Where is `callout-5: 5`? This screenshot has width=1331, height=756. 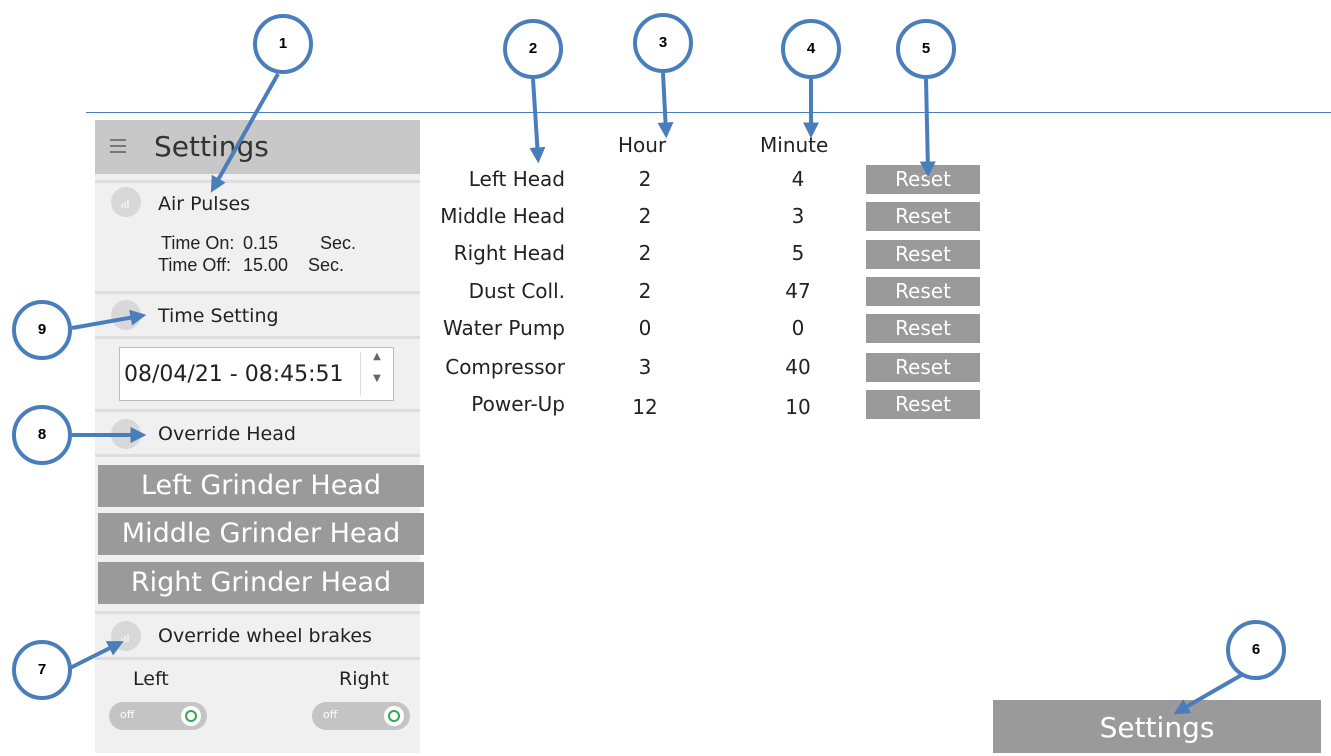 callout-5: 5 is located at coordinates (926, 49).